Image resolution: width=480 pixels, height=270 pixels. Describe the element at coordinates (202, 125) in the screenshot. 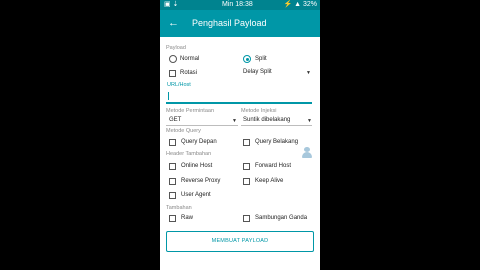

I see `request-method-underline` at that location.